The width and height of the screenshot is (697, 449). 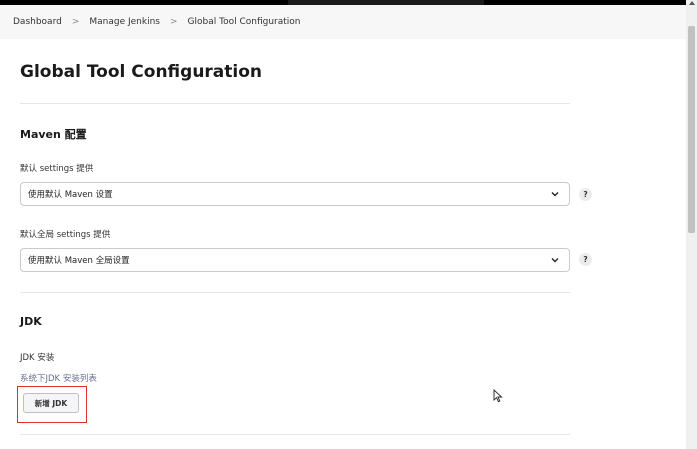 What do you see at coordinates (51, 403) in the screenshot?
I see `add-jdk-button: 新增 JDK` at bounding box center [51, 403].